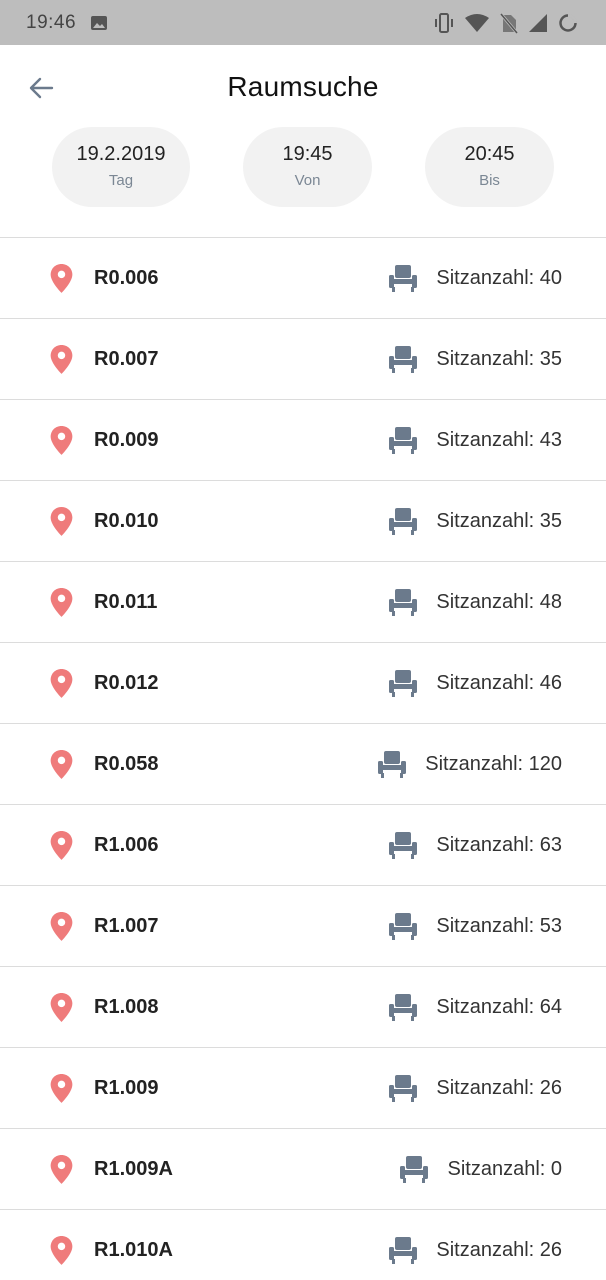 Image resolution: width=606 pixels, height=1280 pixels. I want to click on room-name: R1.009, so click(126, 1088).